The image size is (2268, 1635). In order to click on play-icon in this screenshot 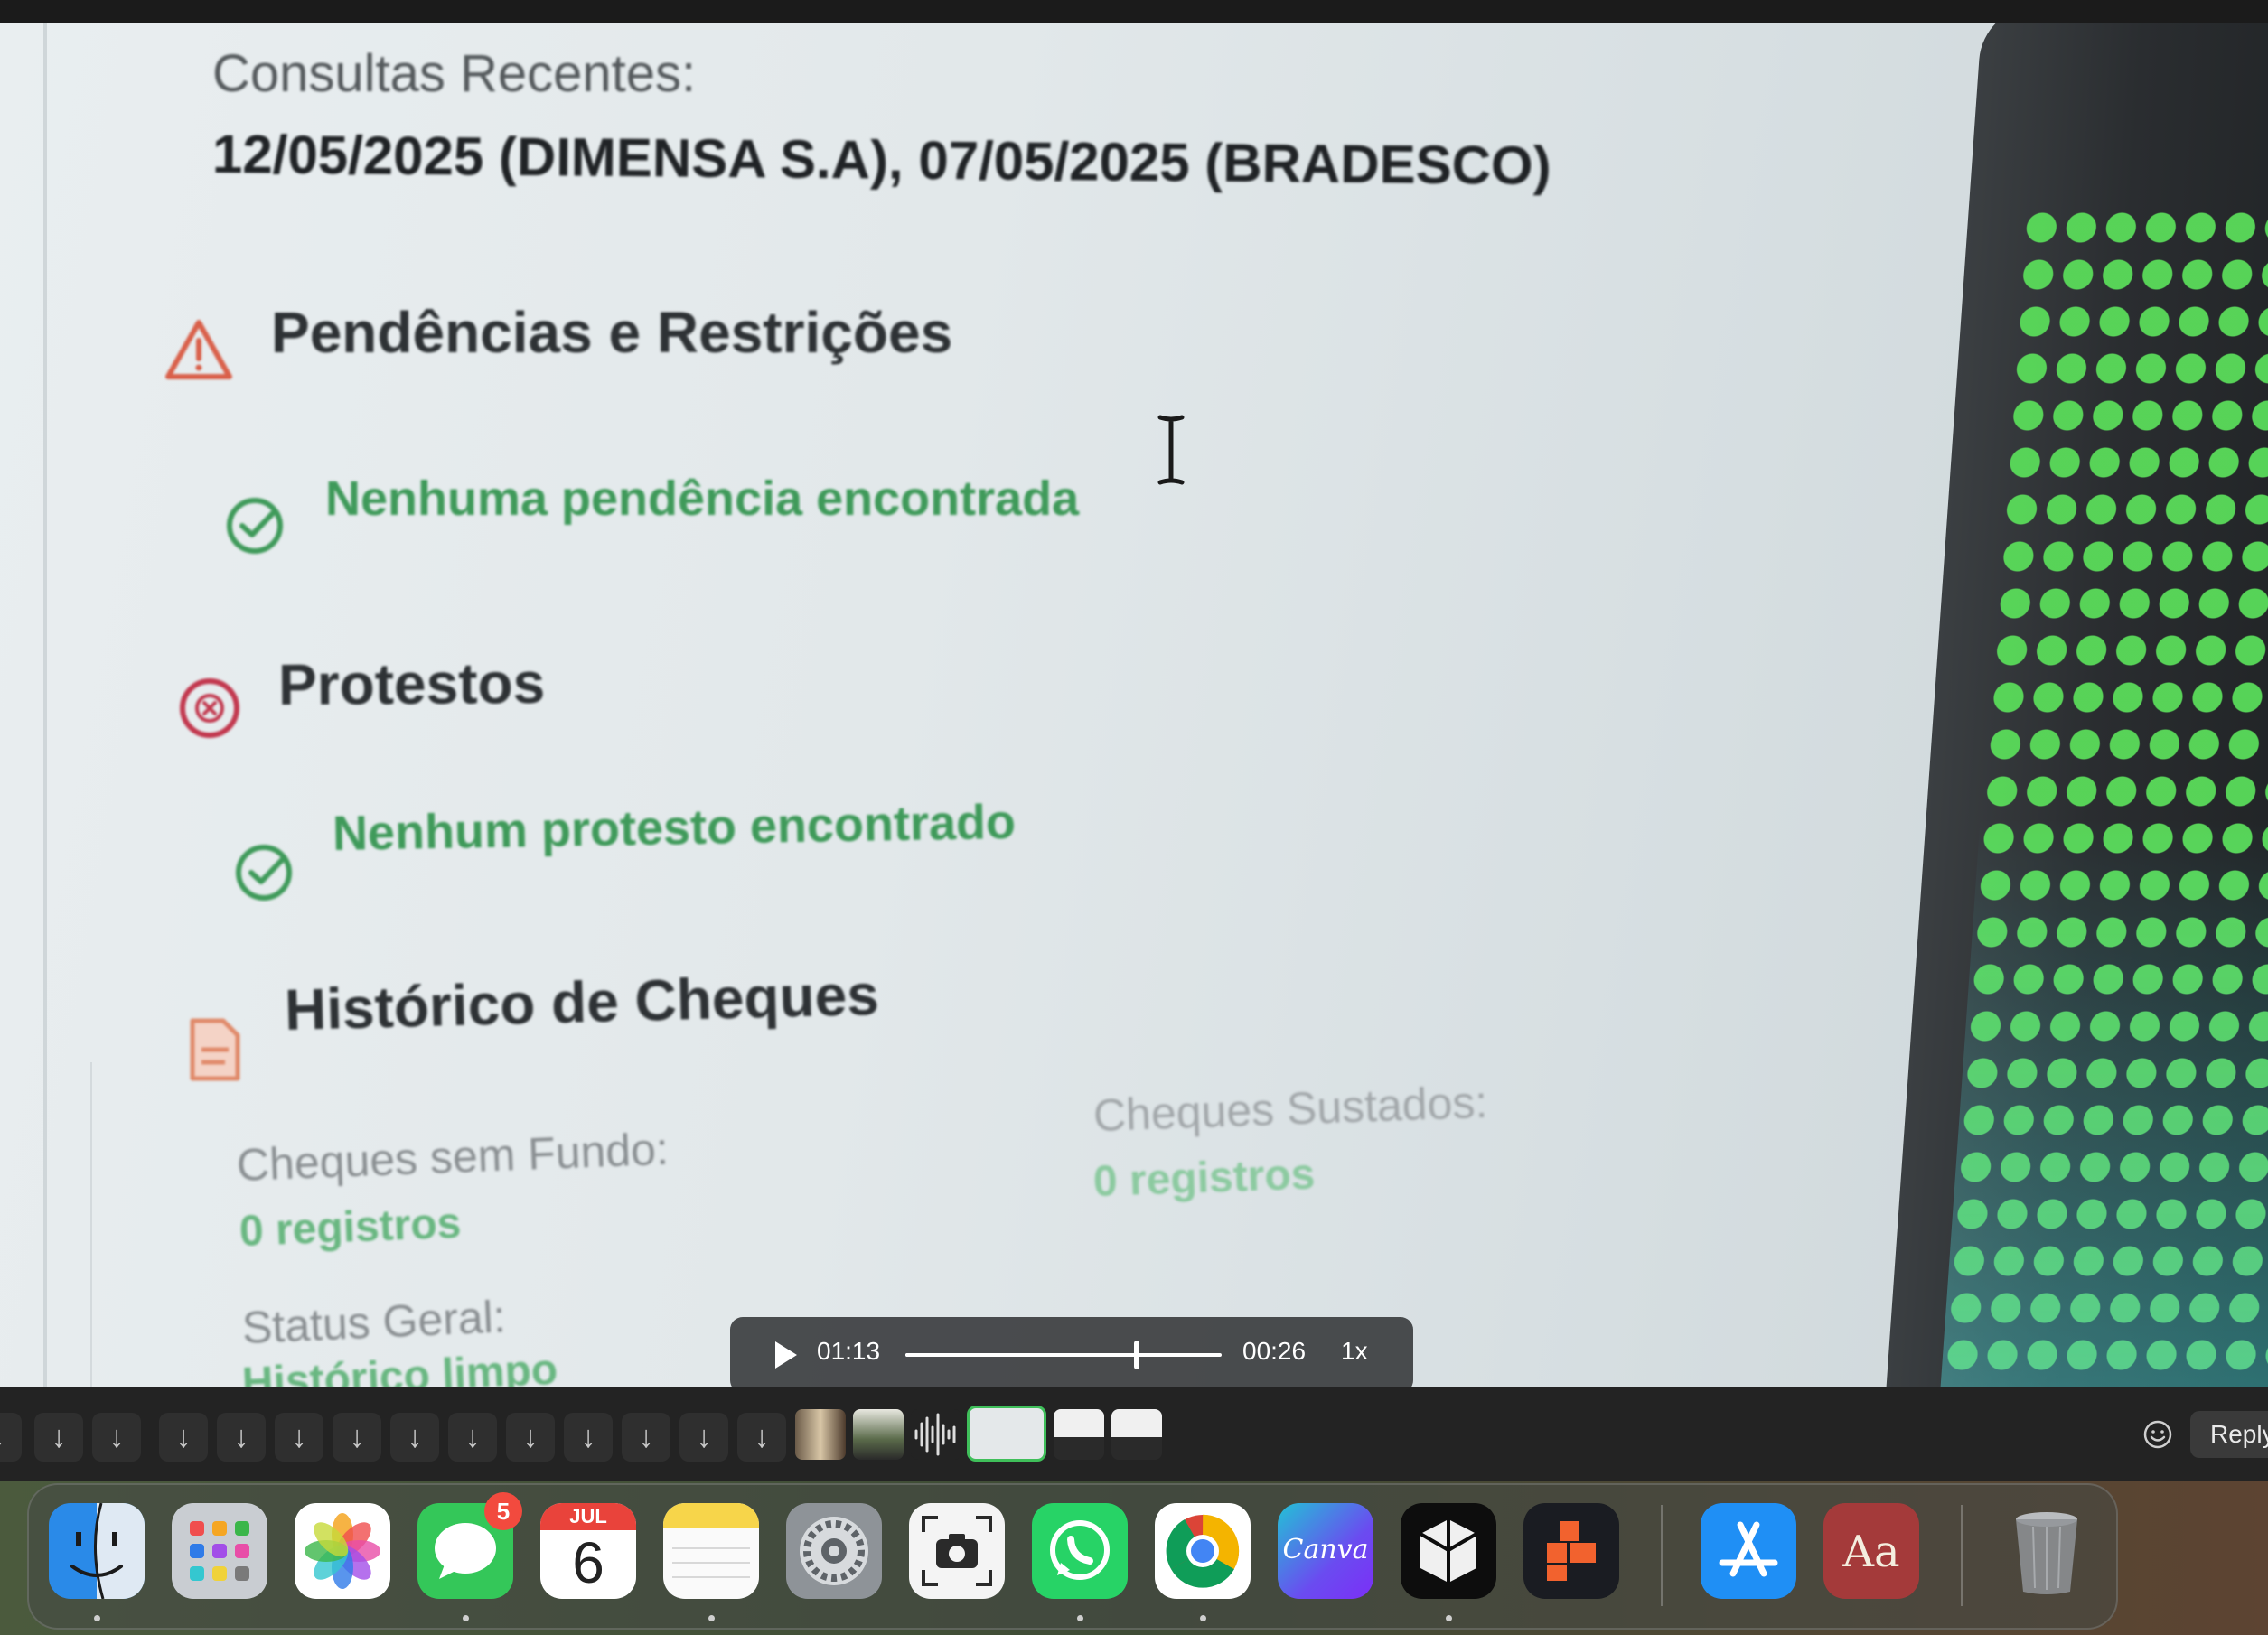, I will do `click(784, 1355)`.